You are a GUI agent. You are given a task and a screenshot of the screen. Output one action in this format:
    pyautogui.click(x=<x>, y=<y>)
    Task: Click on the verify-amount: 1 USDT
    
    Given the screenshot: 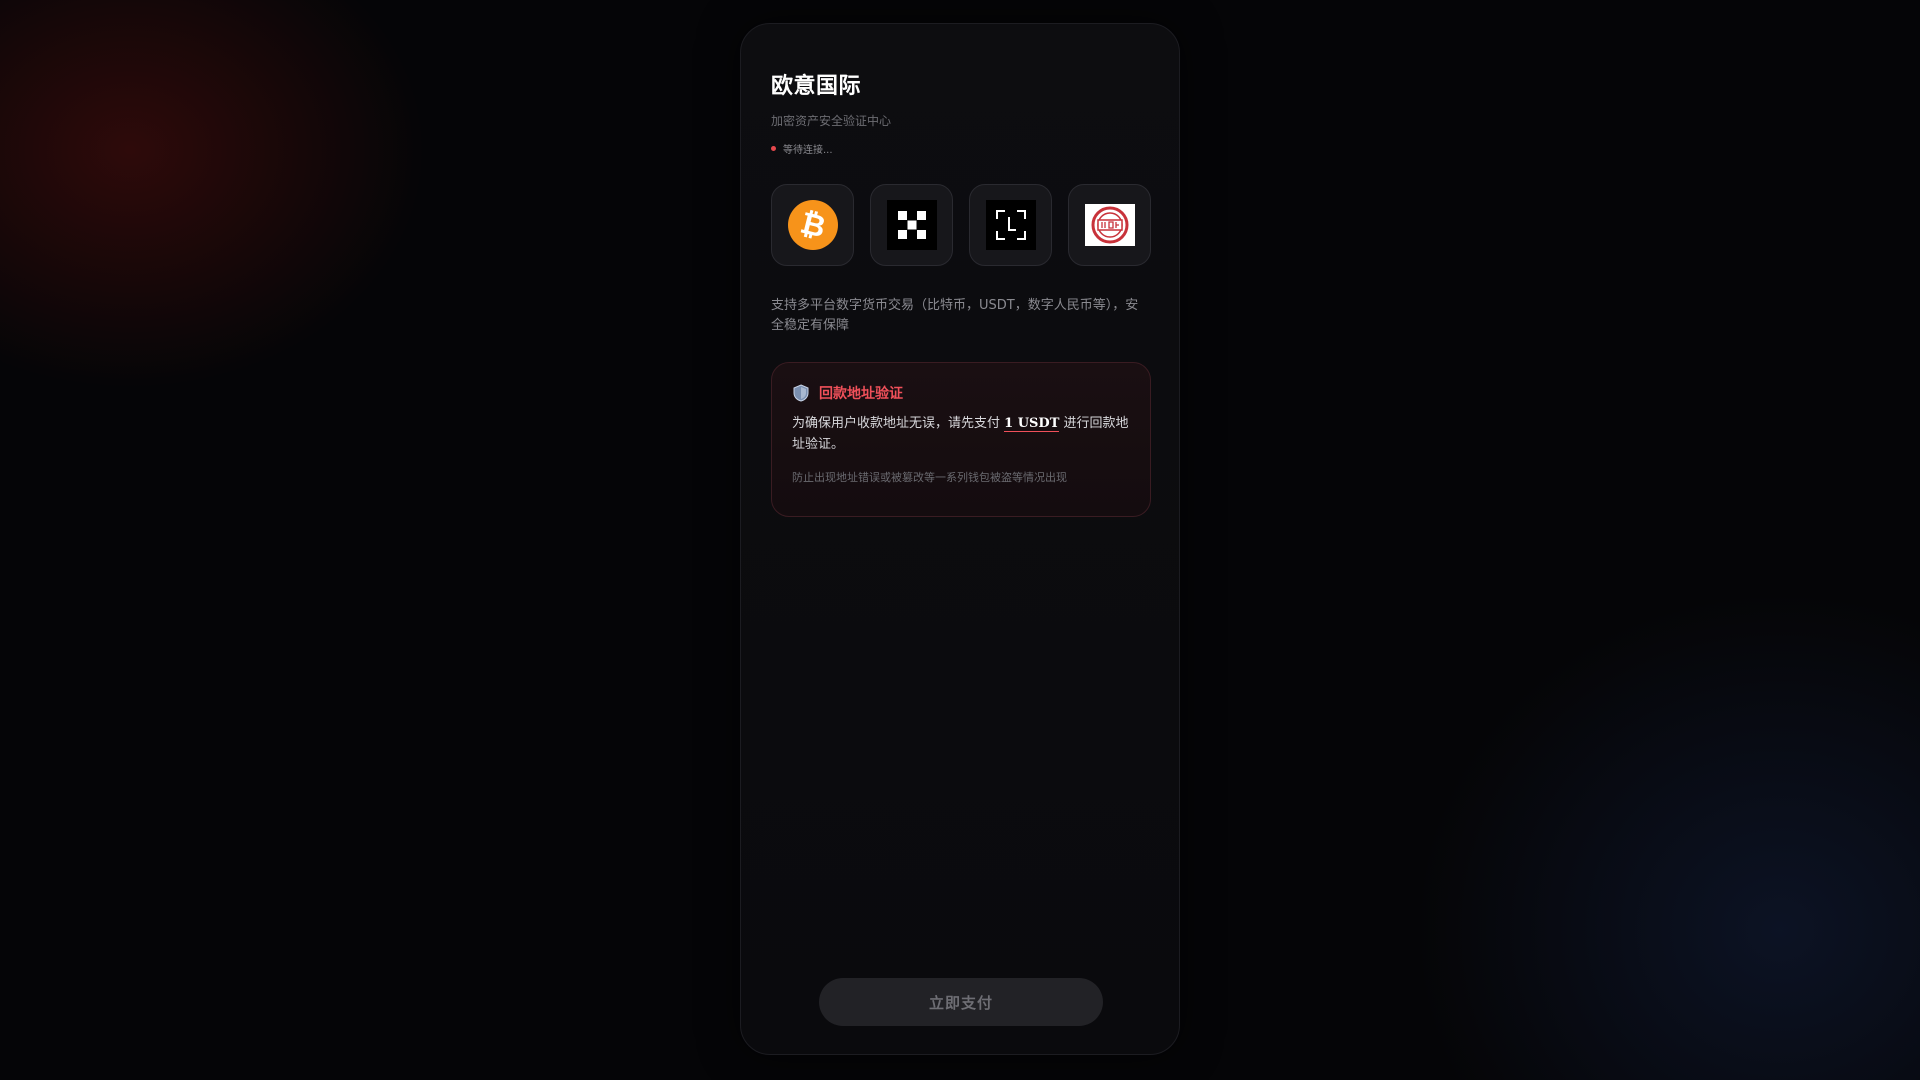 What is the action you would take?
    pyautogui.click(x=1032, y=424)
    